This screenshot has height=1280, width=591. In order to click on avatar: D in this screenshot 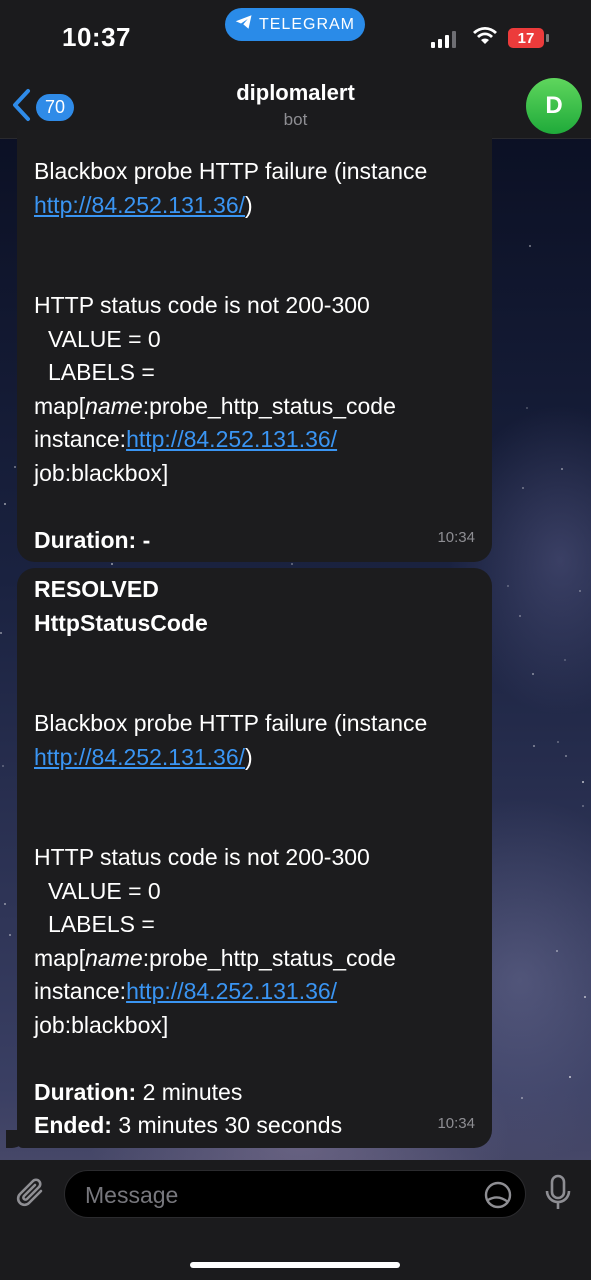, I will do `click(554, 106)`.